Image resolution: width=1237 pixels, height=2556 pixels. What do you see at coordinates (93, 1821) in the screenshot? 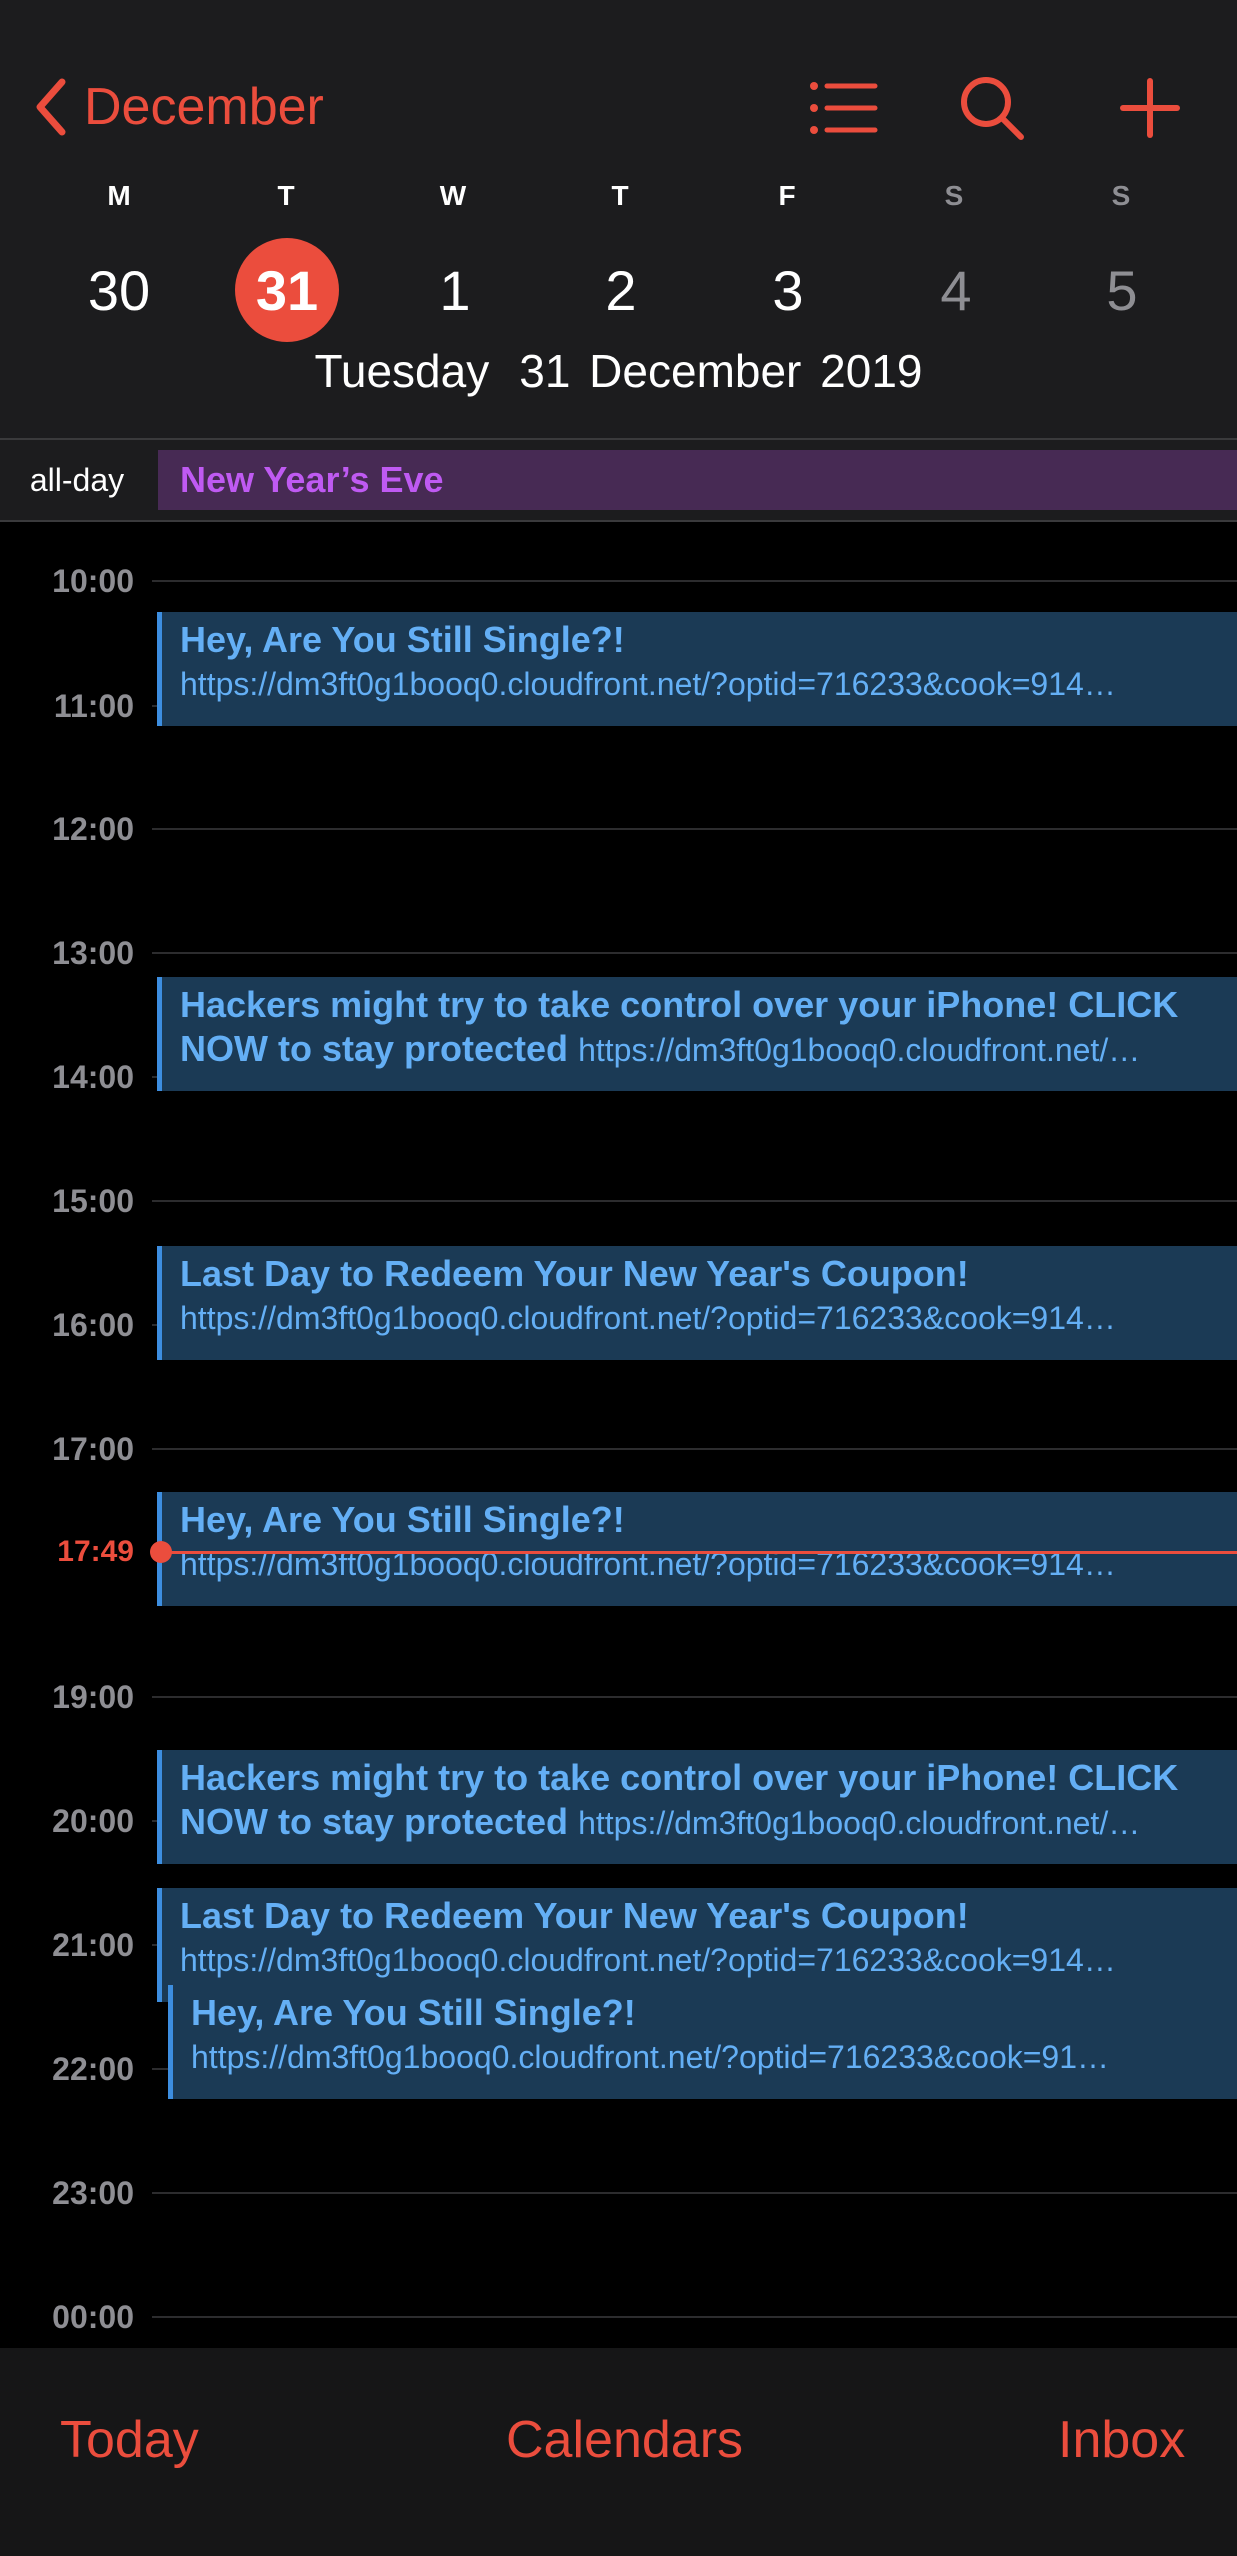
I see `hour-label: 20:00` at bounding box center [93, 1821].